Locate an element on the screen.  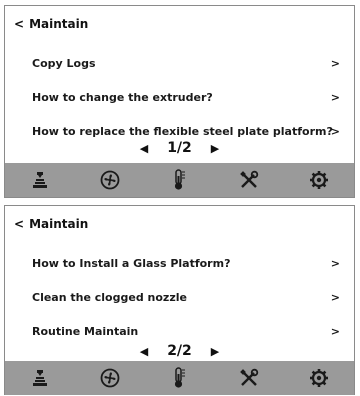
page-indicator: 1/2 is located at coordinates (179, 148).